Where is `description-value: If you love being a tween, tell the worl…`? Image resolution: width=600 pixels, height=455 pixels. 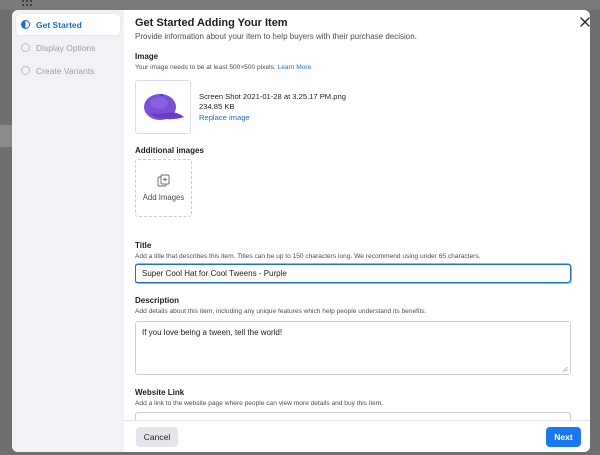 description-value: If you love being a tween, tell the worl… is located at coordinates (212, 332).